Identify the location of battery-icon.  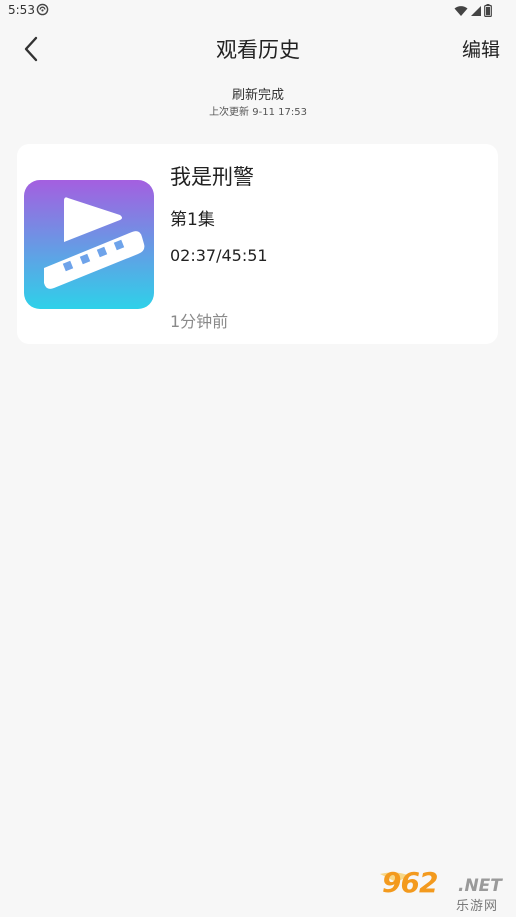
(488, 10).